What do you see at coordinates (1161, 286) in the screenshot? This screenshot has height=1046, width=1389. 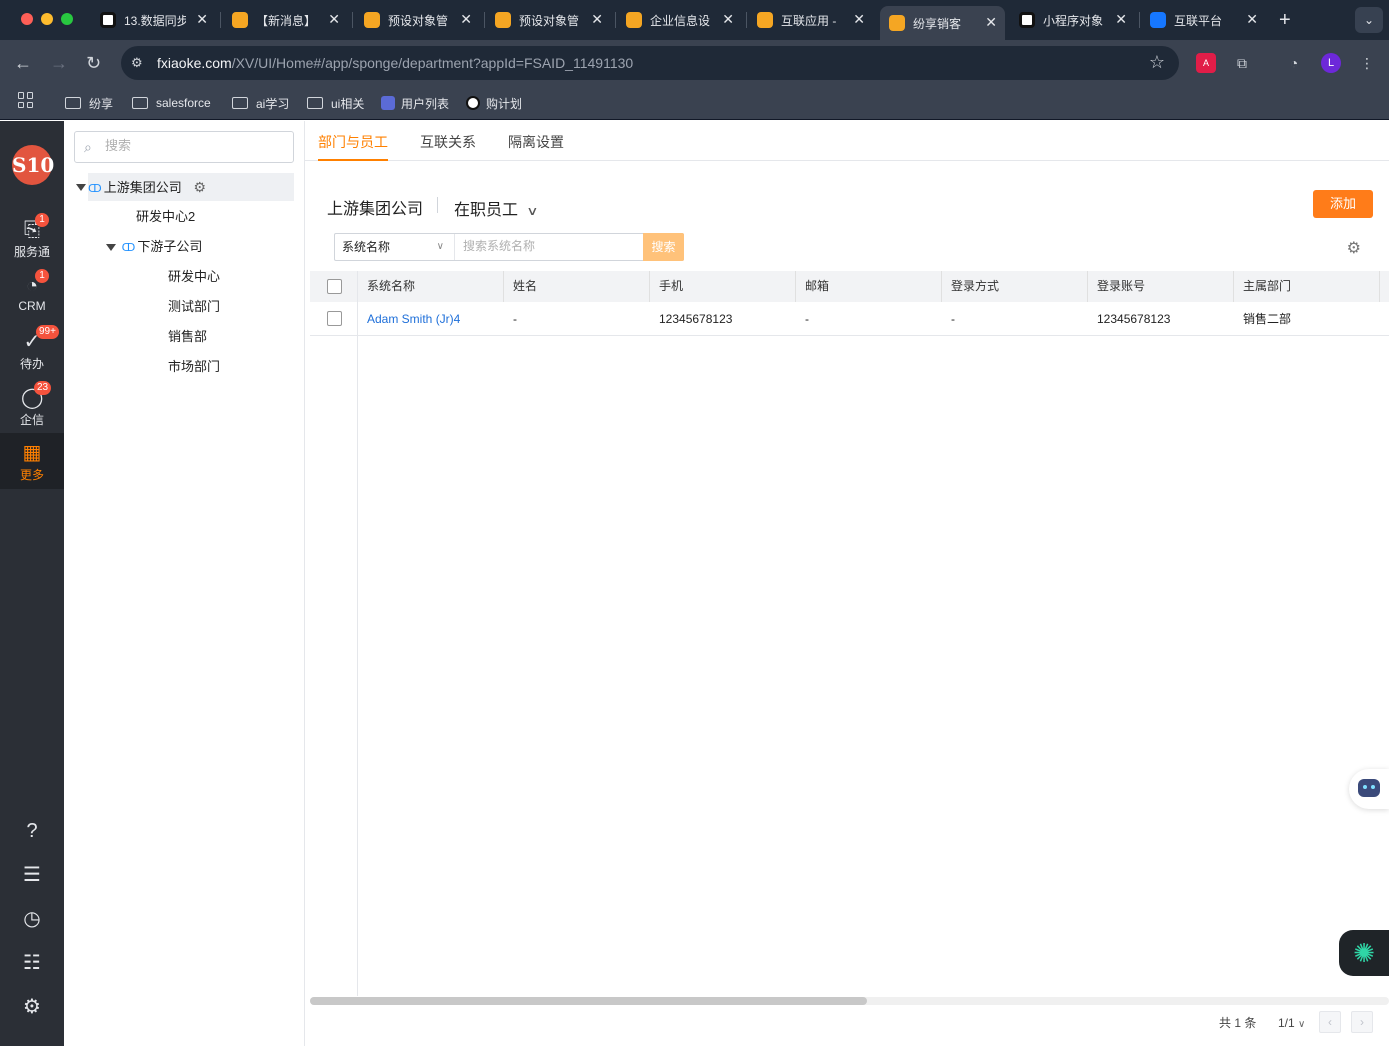 I see `column-header: 登录账号` at bounding box center [1161, 286].